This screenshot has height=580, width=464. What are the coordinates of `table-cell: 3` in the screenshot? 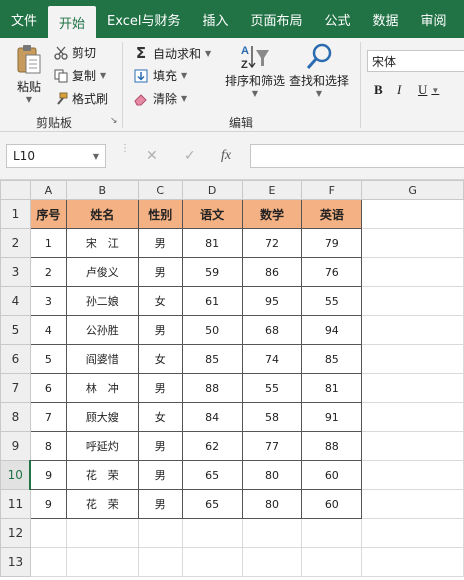 It's located at (48, 301).